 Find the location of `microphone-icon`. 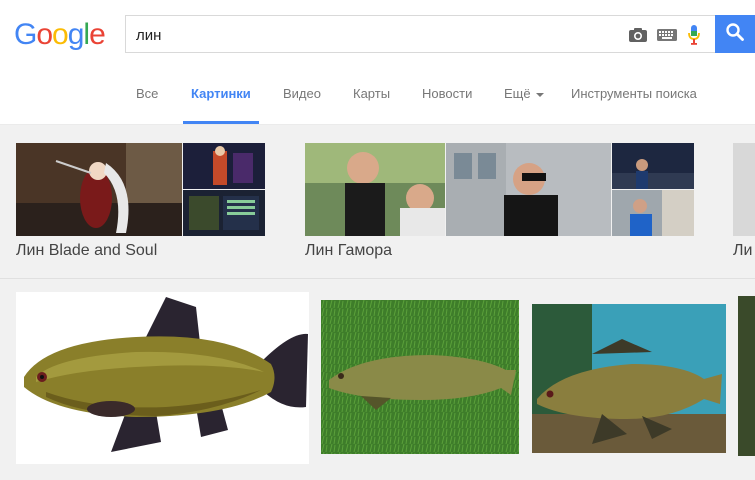

microphone-icon is located at coordinates (694, 35).